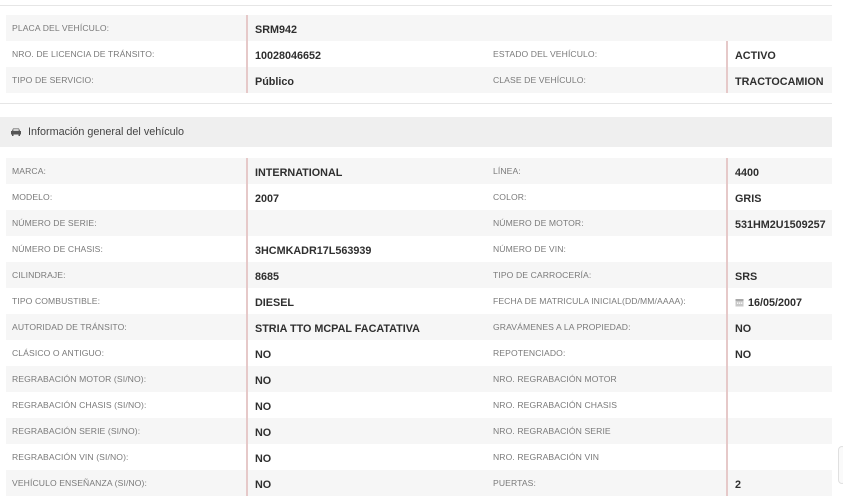  I want to click on field-value: 2, so click(779, 483).